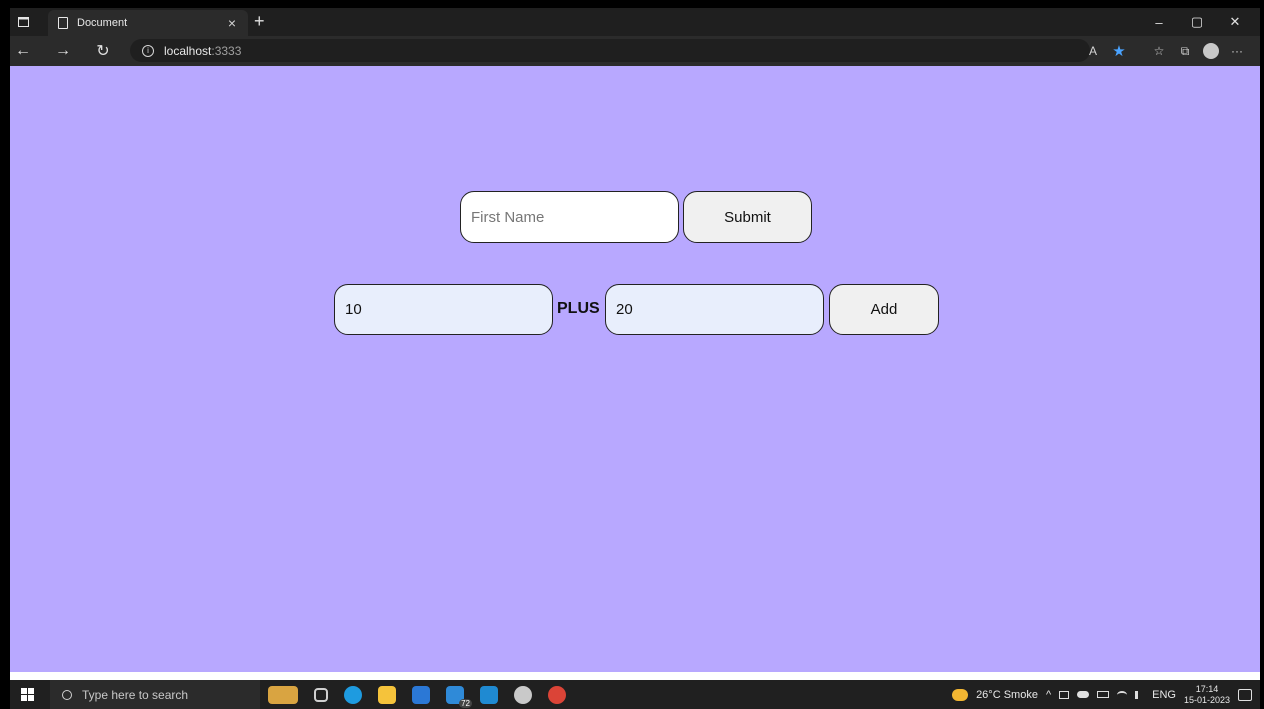  I want to click on start-button, so click(27, 694).